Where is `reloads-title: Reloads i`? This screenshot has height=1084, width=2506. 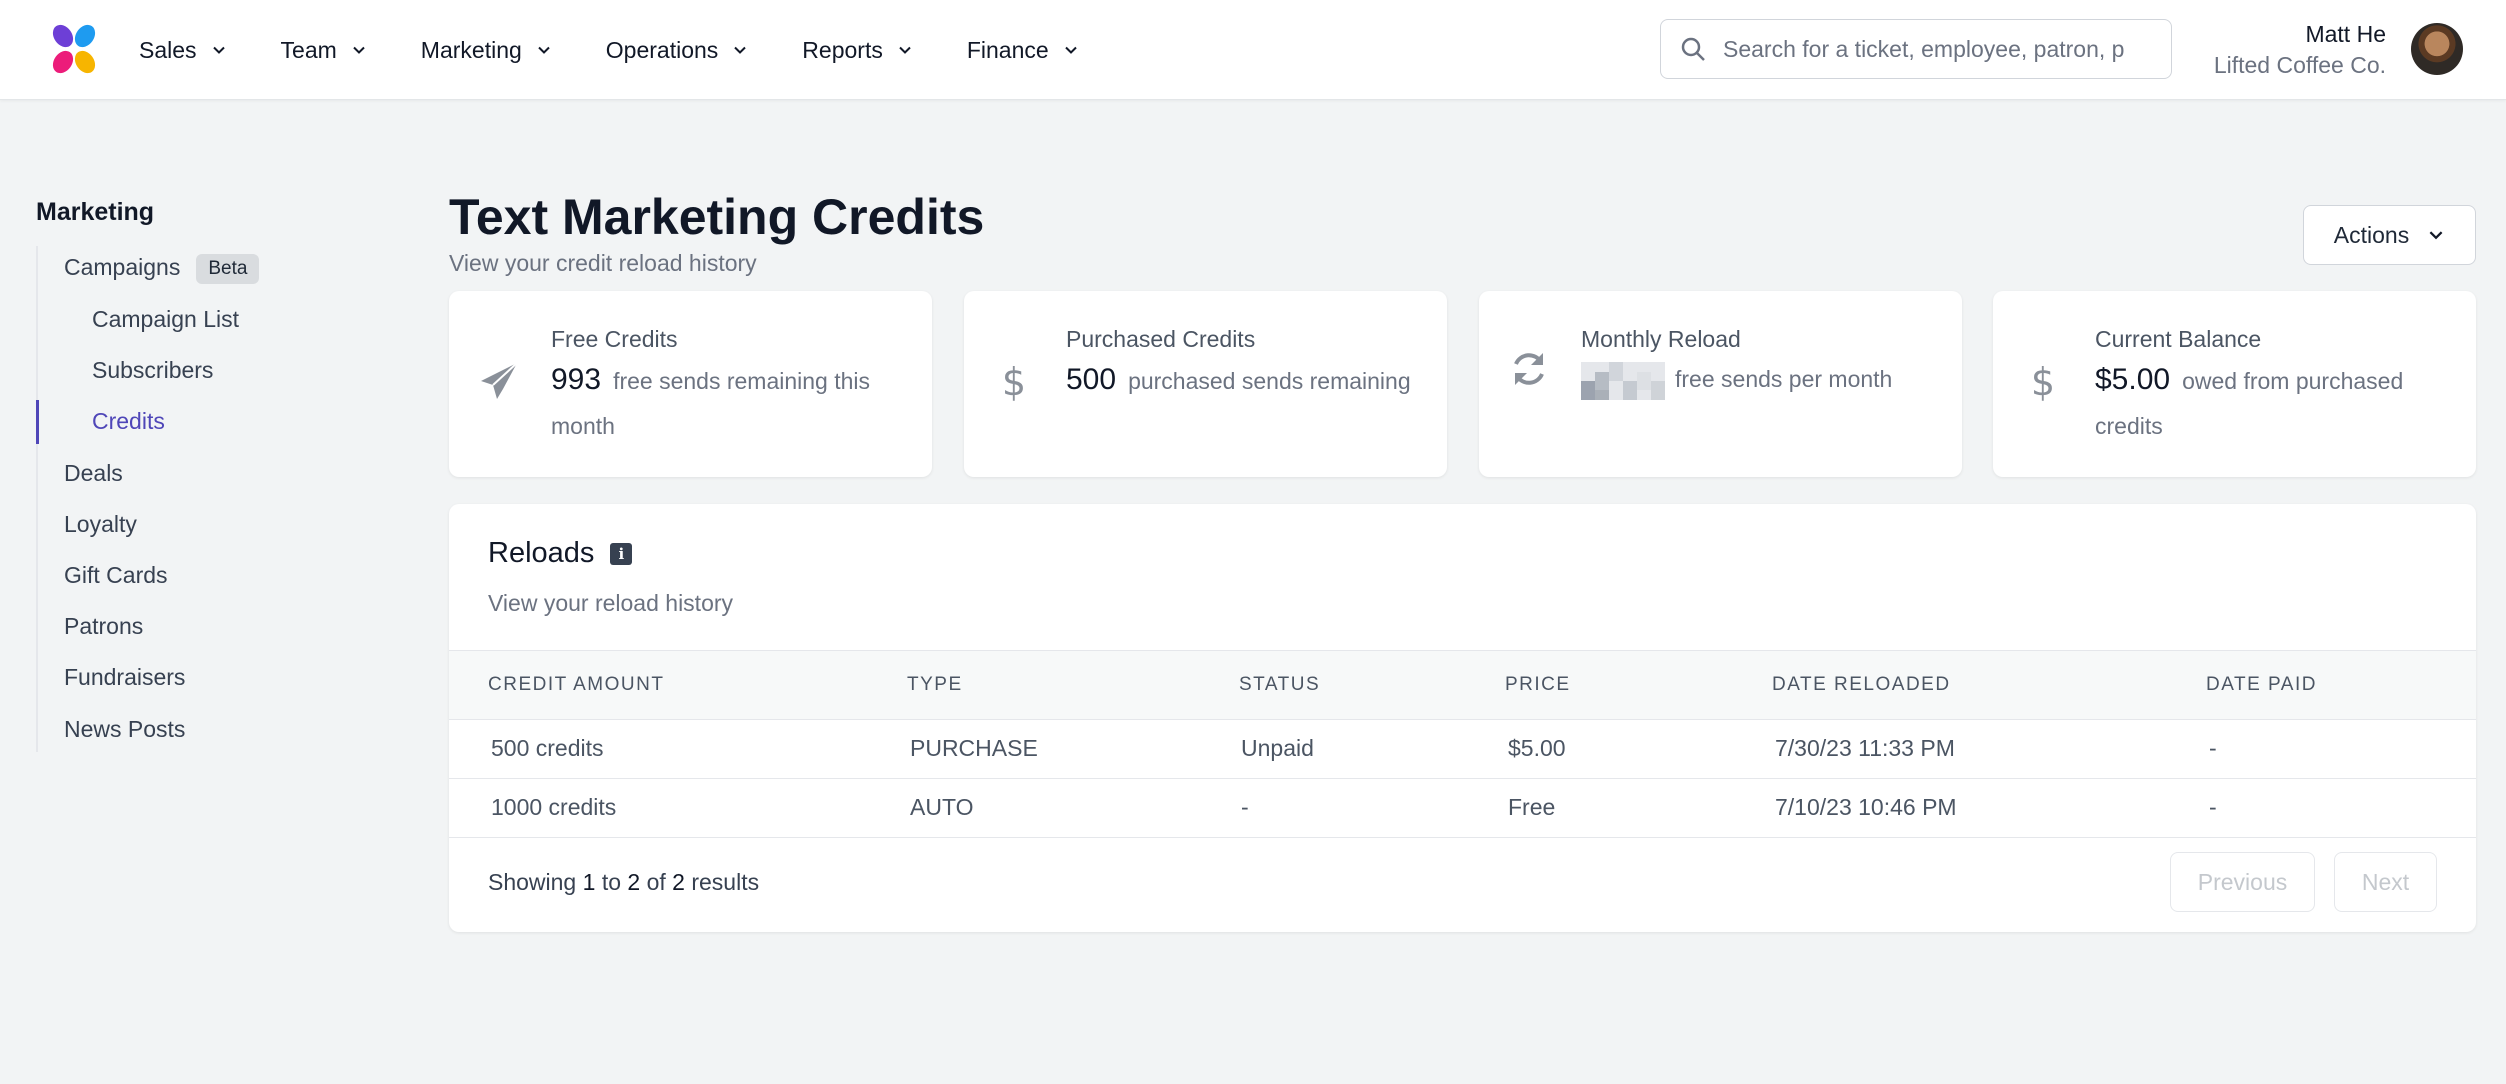 reloads-title: Reloads i is located at coordinates (560, 553).